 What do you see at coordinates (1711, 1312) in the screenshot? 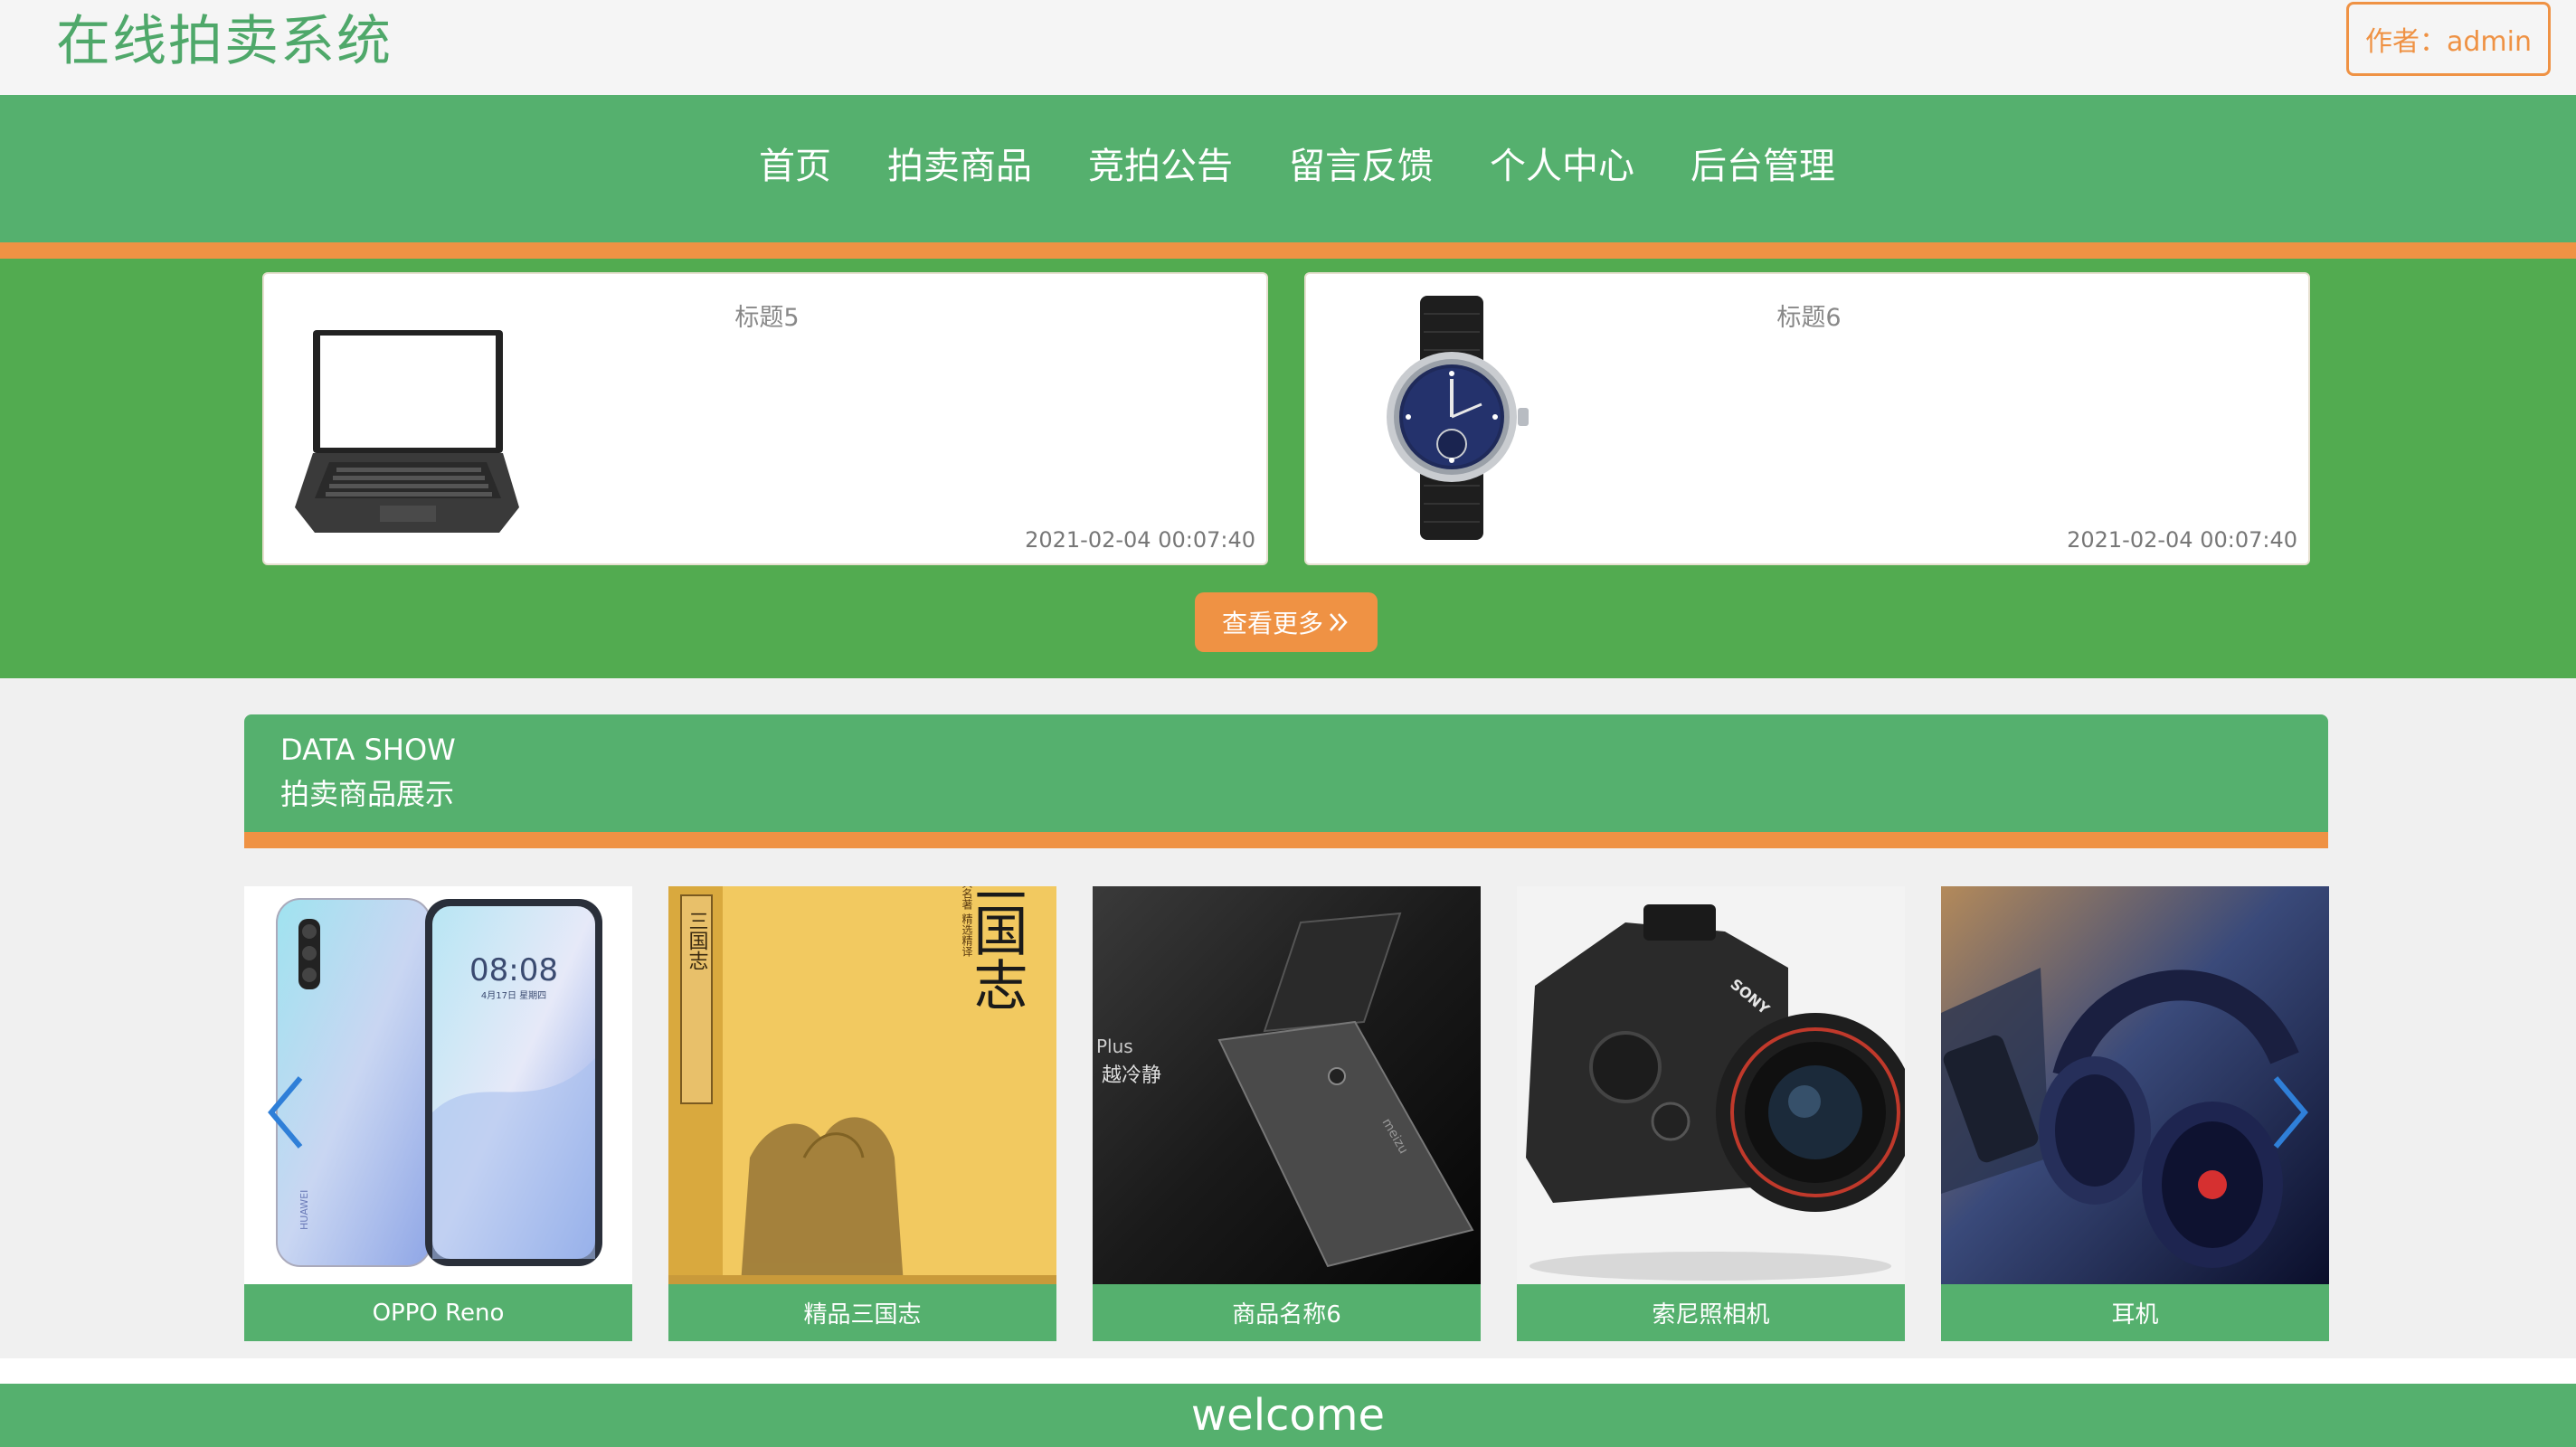
I see `product-name: 索尼照相机` at bounding box center [1711, 1312].